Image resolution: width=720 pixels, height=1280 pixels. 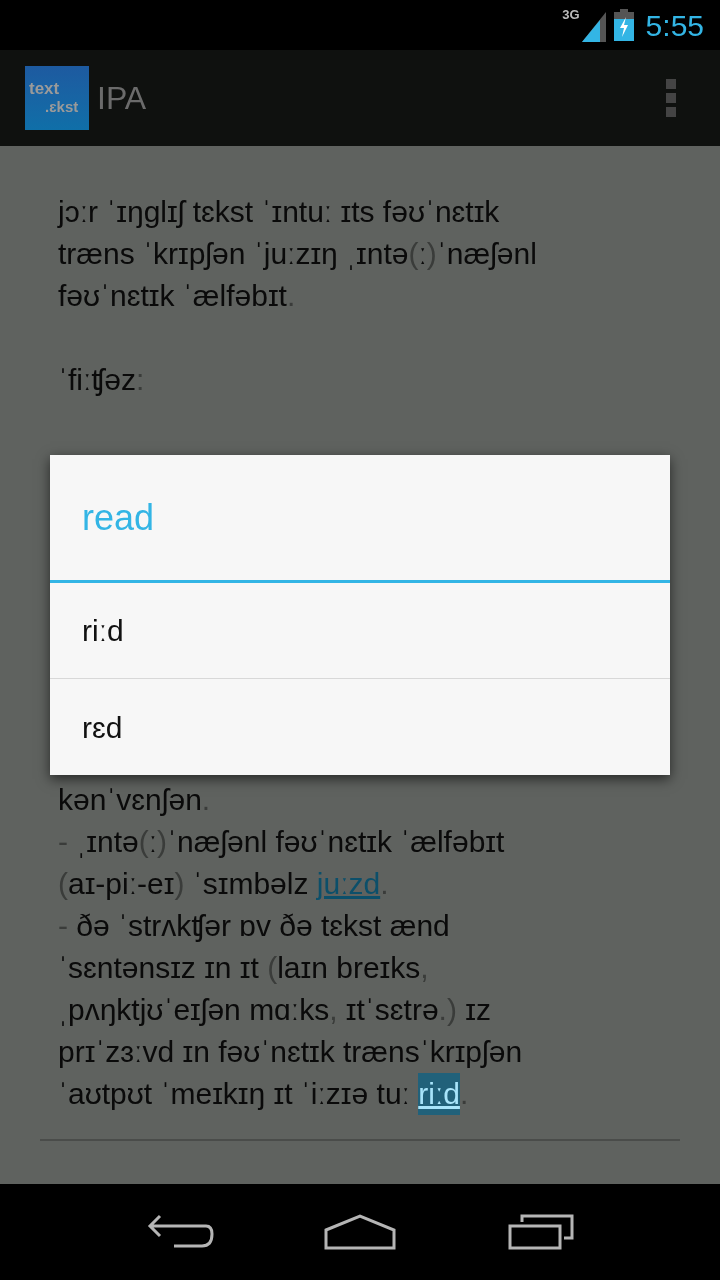 I want to click on dialog-title: read, so click(x=118, y=517).